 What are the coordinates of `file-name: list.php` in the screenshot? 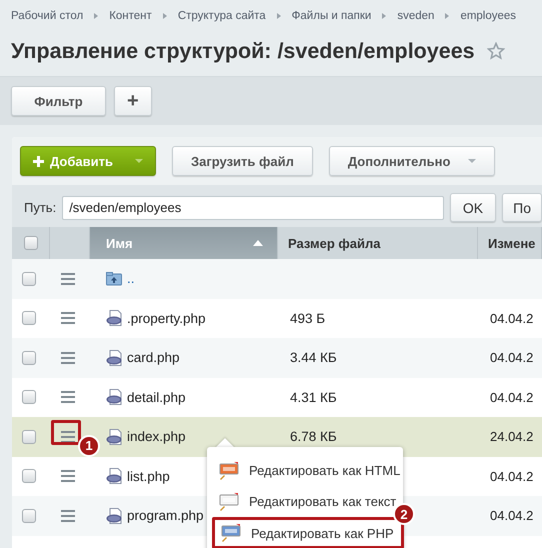 It's located at (148, 476).